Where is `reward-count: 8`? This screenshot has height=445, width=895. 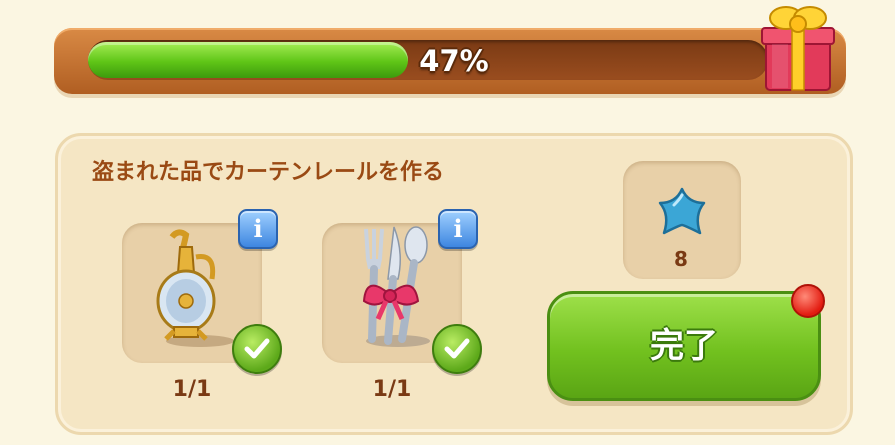 reward-count: 8 is located at coordinates (681, 259).